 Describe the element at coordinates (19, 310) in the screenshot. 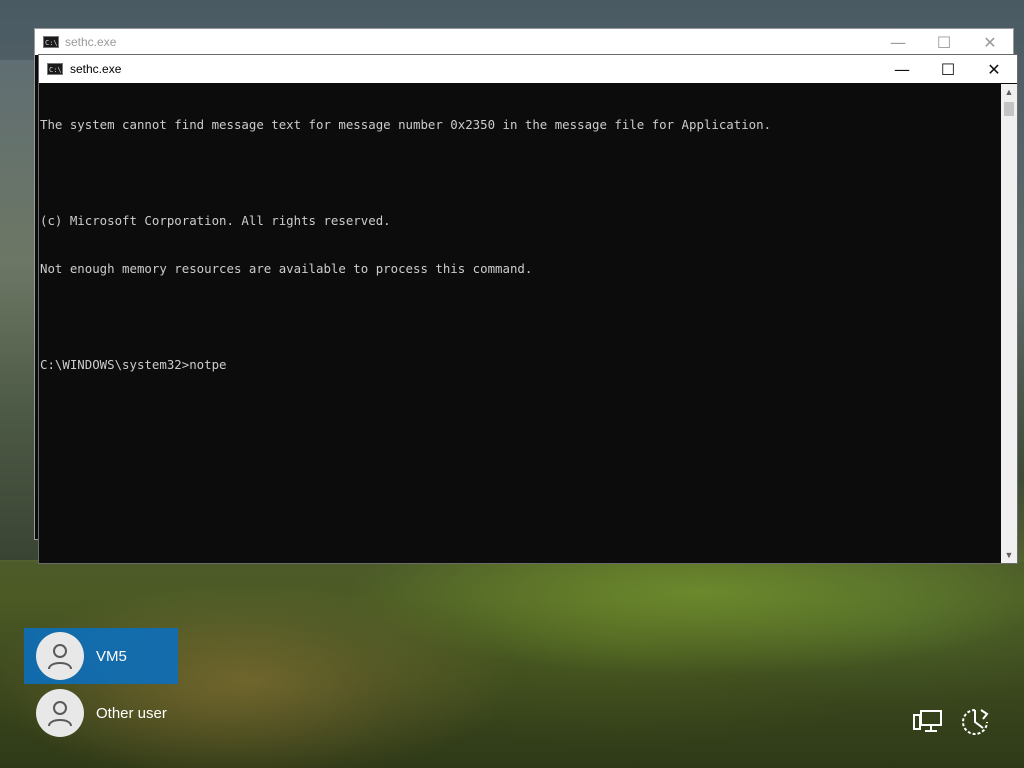

I see `wallpaper-strip` at that location.